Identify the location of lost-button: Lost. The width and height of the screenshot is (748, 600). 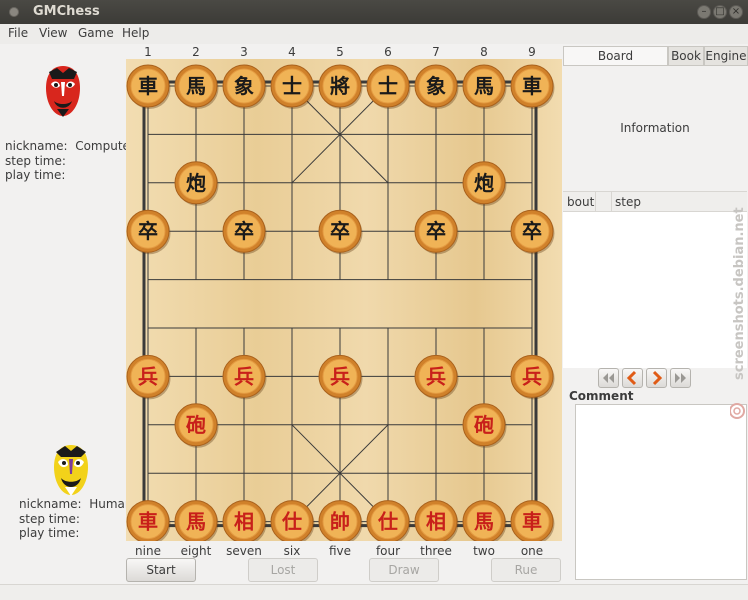
(283, 570).